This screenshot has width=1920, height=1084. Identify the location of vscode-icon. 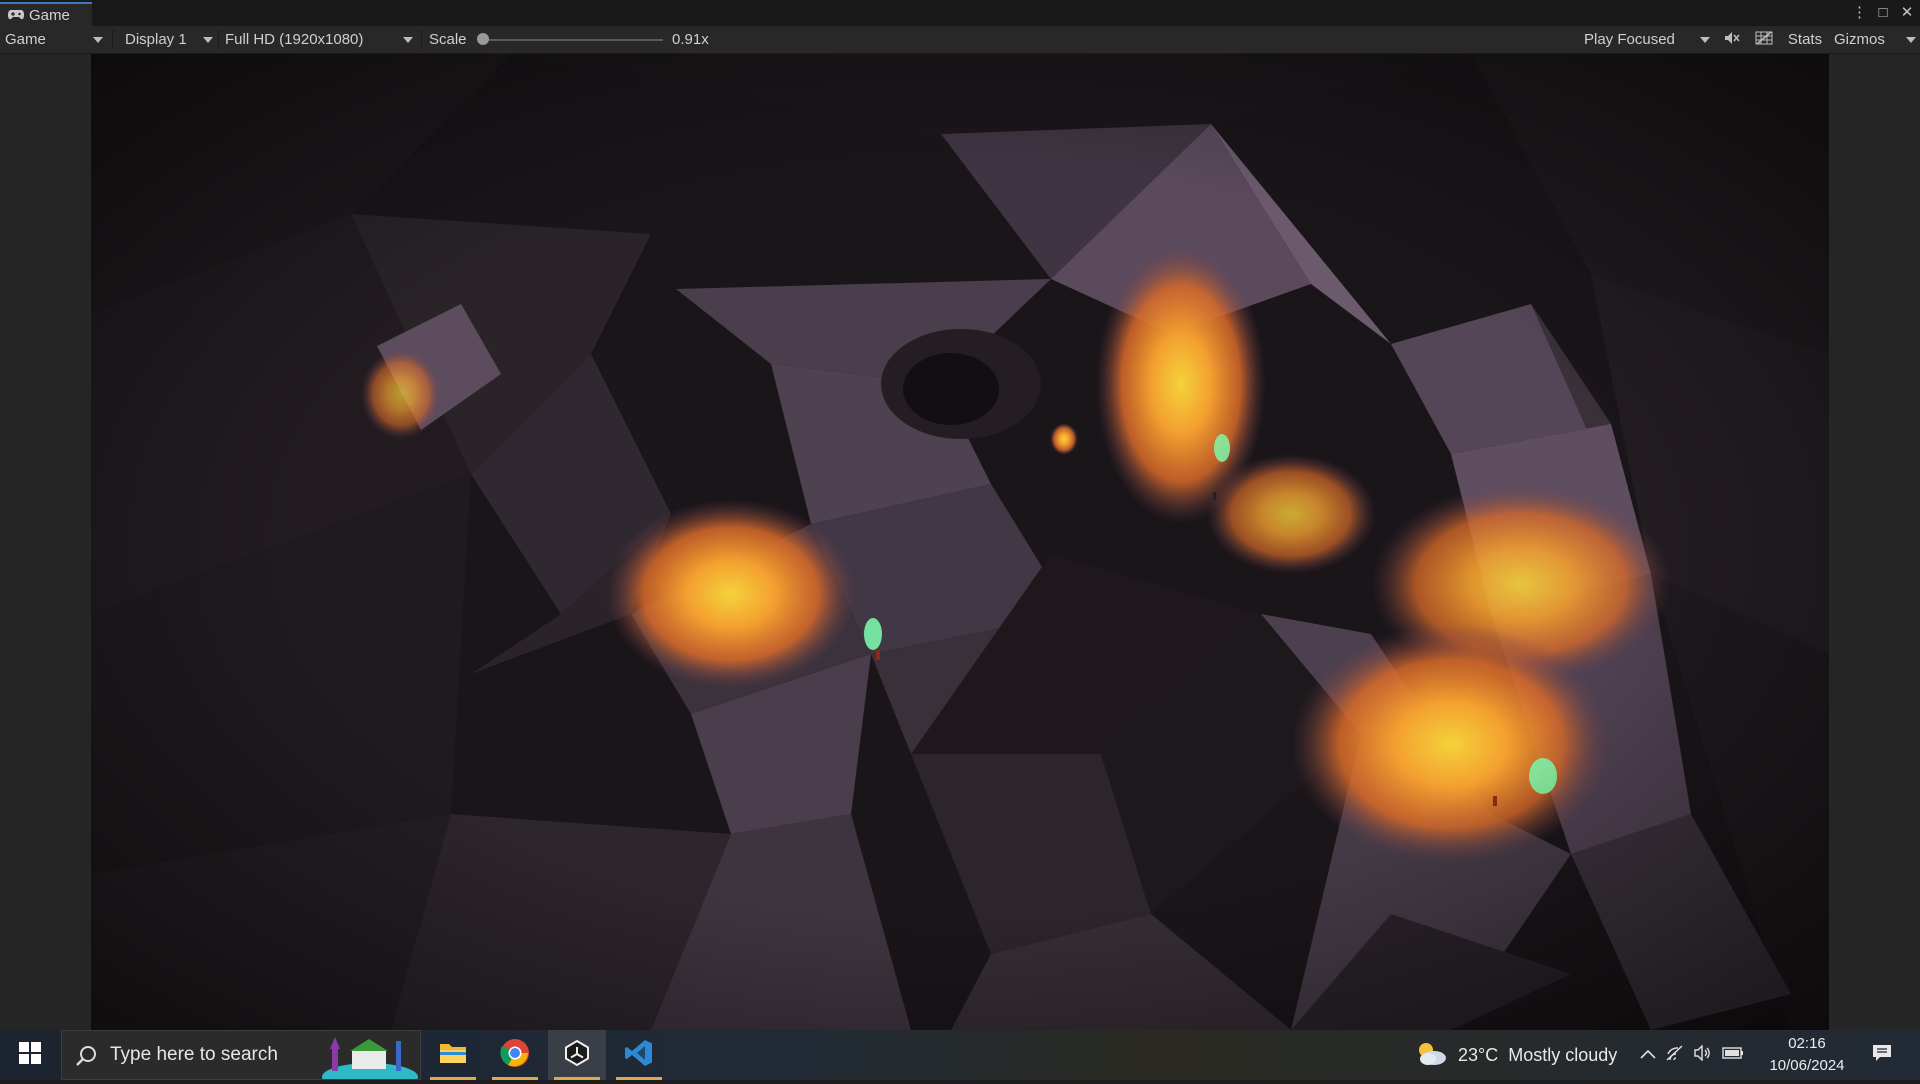
(639, 1055).